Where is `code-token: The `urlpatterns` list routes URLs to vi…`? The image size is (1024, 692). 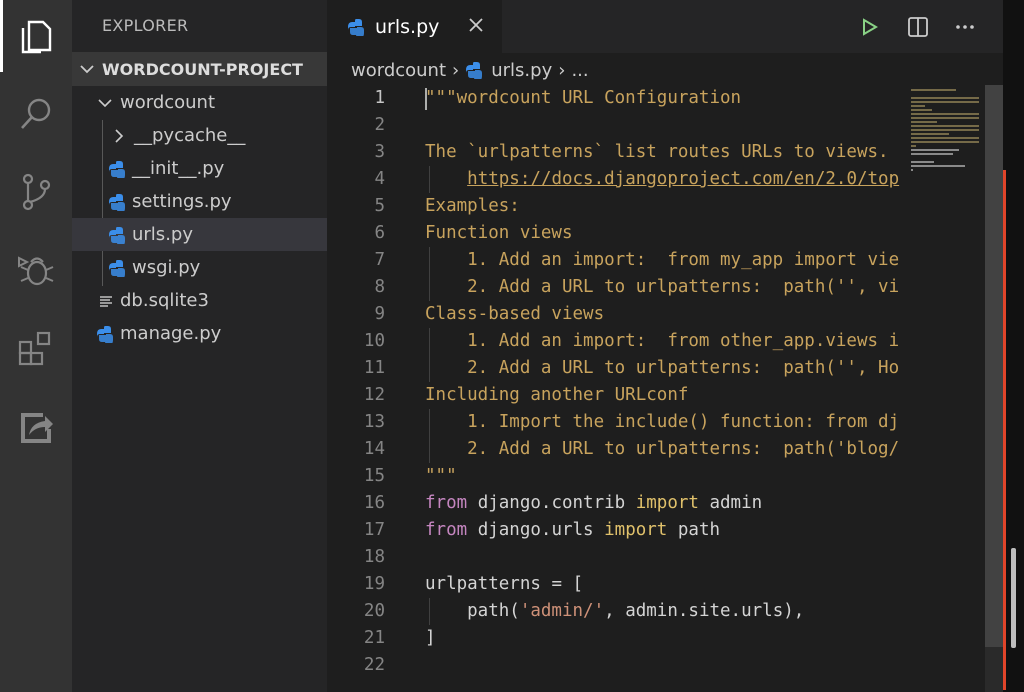 code-token: The `urlpatterns` list routes URLs to vi… is located at coordinates (662, 152).